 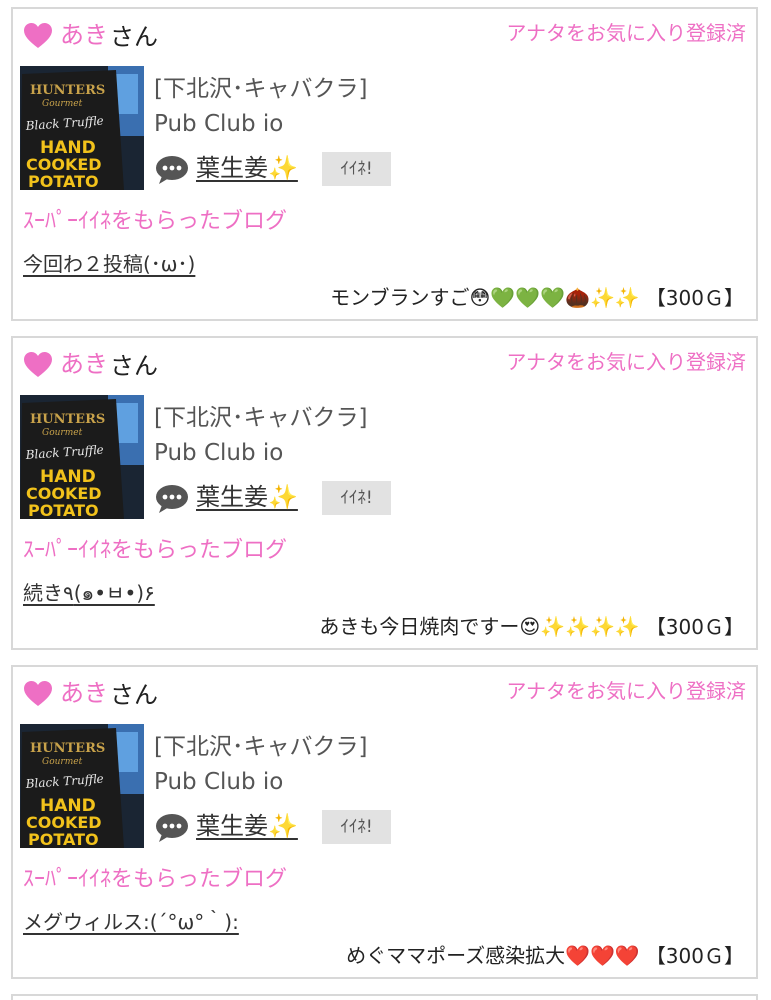 I want to click on blog-title-link: メグウィルス:(´°ω°｀):, so click(x=131, y=922).